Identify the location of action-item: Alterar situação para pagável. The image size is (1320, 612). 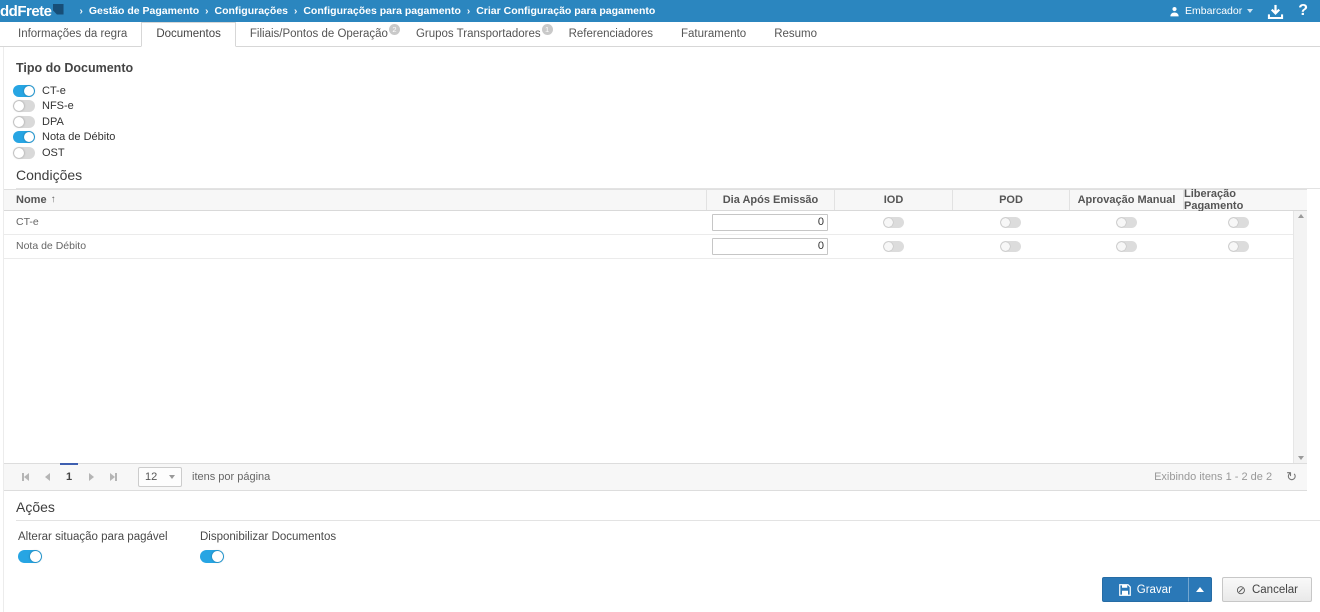
(109, 547).